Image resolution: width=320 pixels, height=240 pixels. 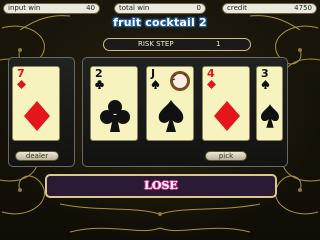 What do you see at coordinates (226, 156) in the screenshot?
I see `pick-button: pick` at bounding box center [226, 156].